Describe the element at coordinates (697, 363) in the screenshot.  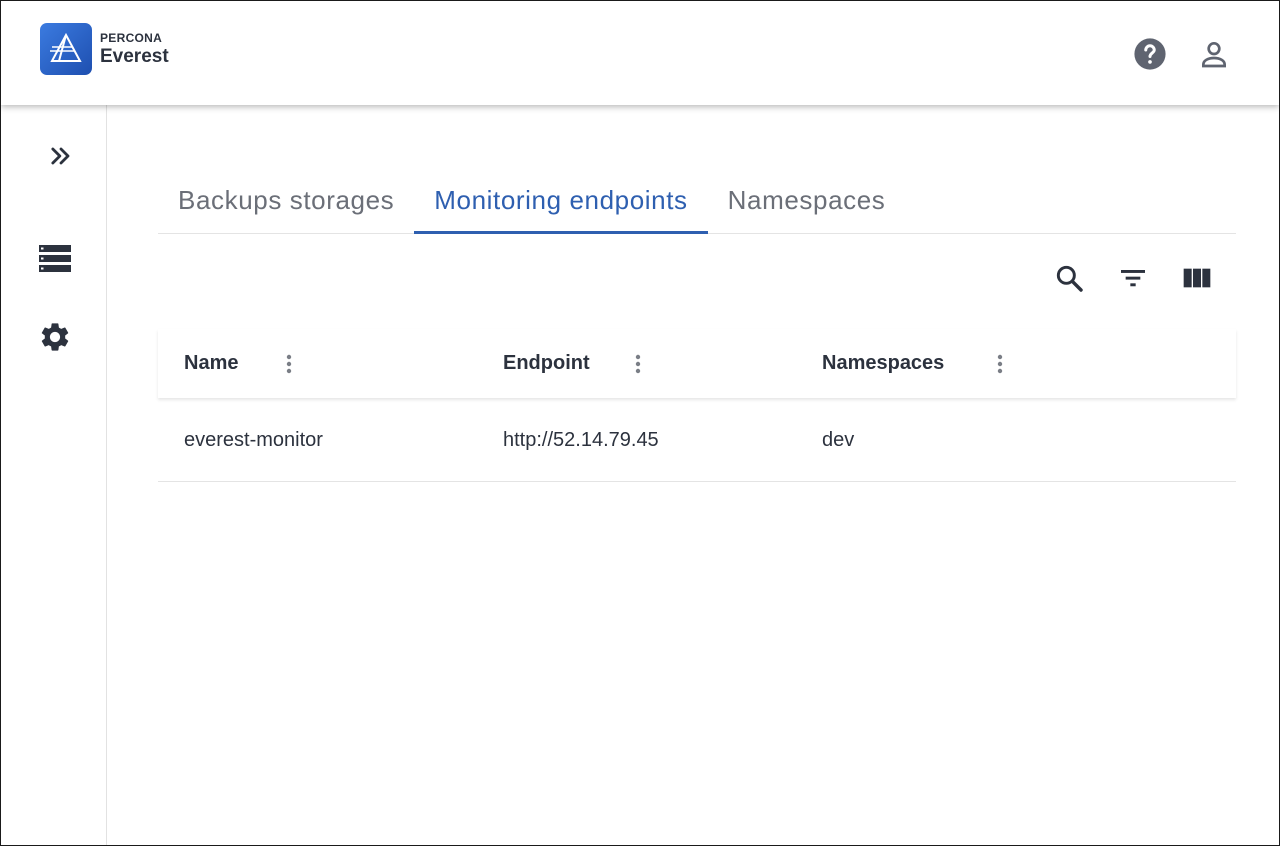
I see `table-header: Name Endpoint Namespaces` at that location.